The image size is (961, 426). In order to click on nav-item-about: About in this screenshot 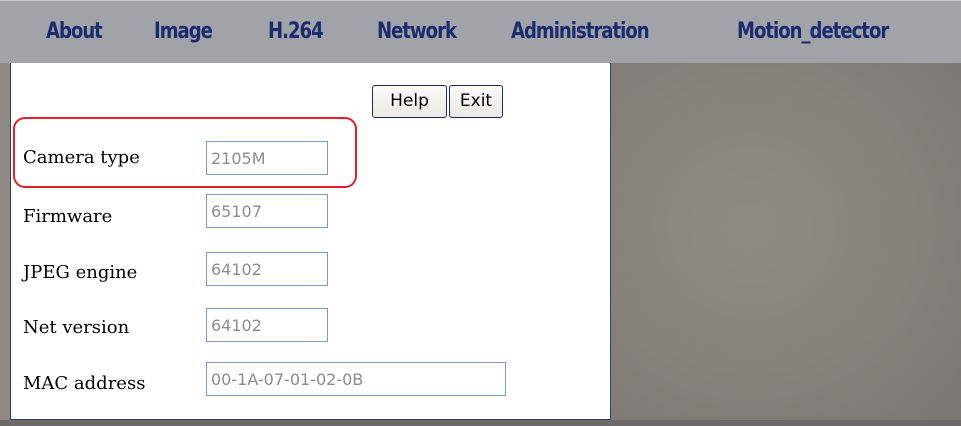, I will do `click(74, 32)`.